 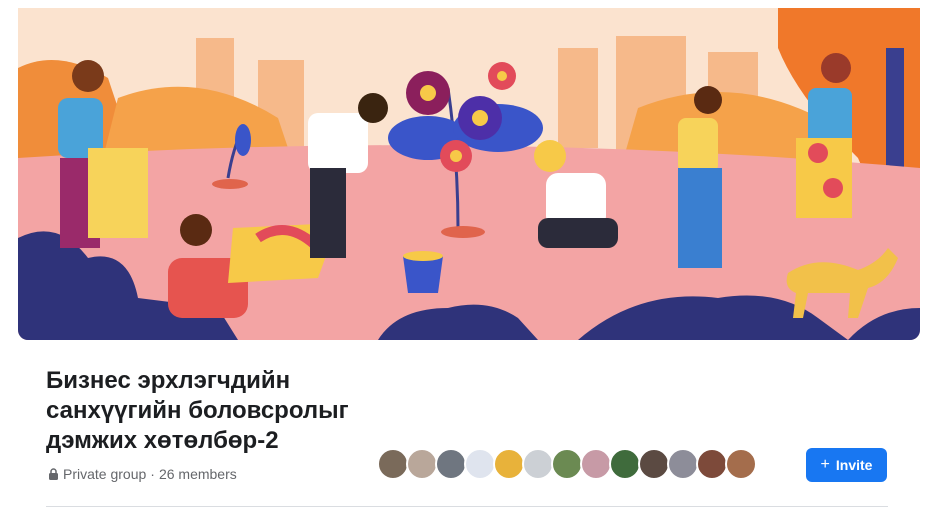 What do you see at coordinates (162, 440) in the screenshot?
I see `group-title-line: дэмжих хөтөлбөр-2` at bounding box center [162, 440].